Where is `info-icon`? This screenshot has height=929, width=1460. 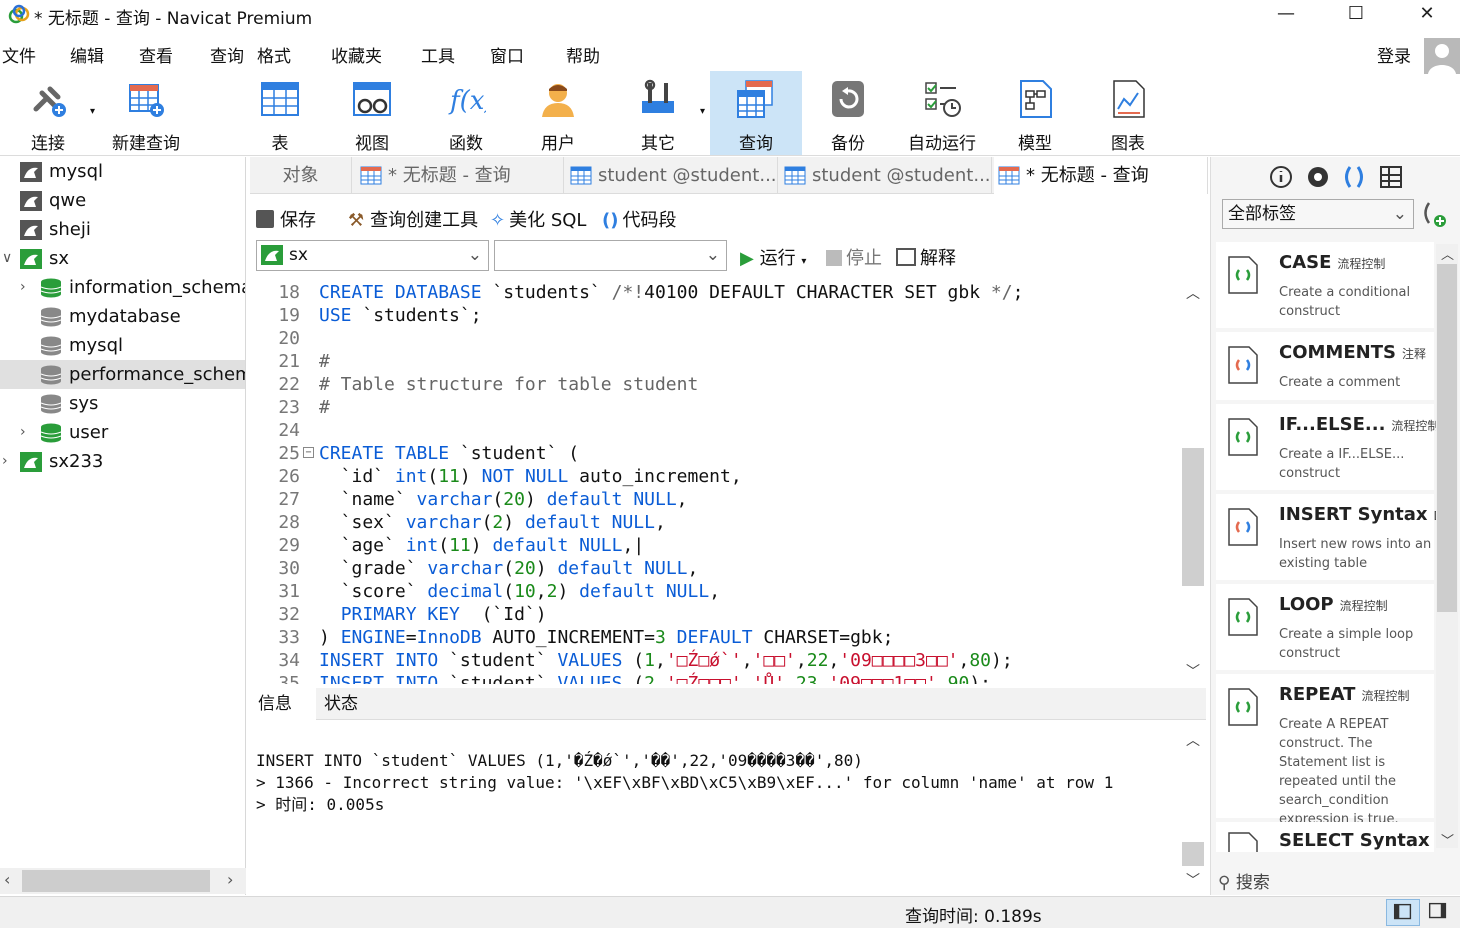 info-icon is located at coordinates (1281, 177).